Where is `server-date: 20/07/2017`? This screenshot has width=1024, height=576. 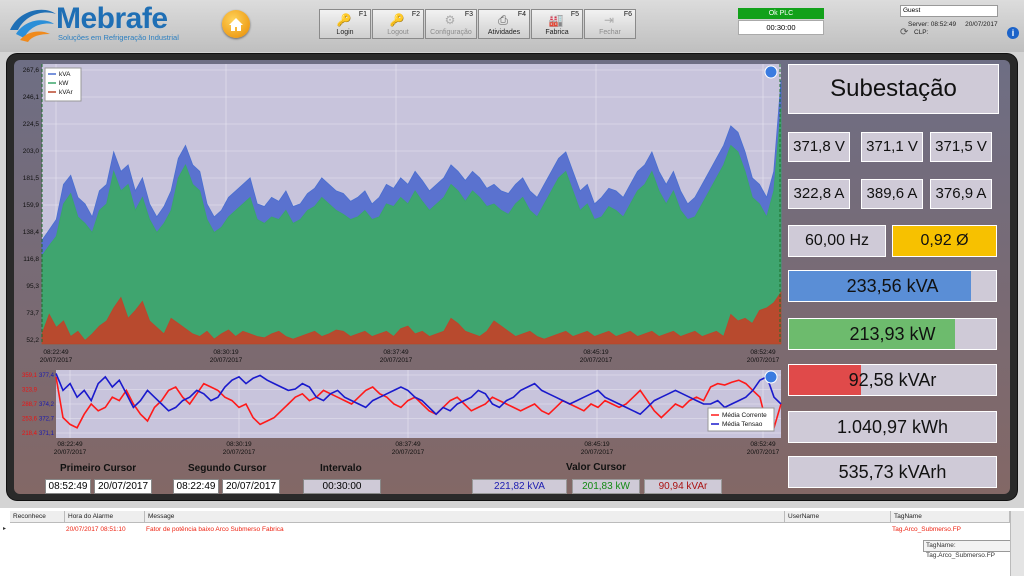 server-date: 20/07/2017 is located at coordinates (981, 24).